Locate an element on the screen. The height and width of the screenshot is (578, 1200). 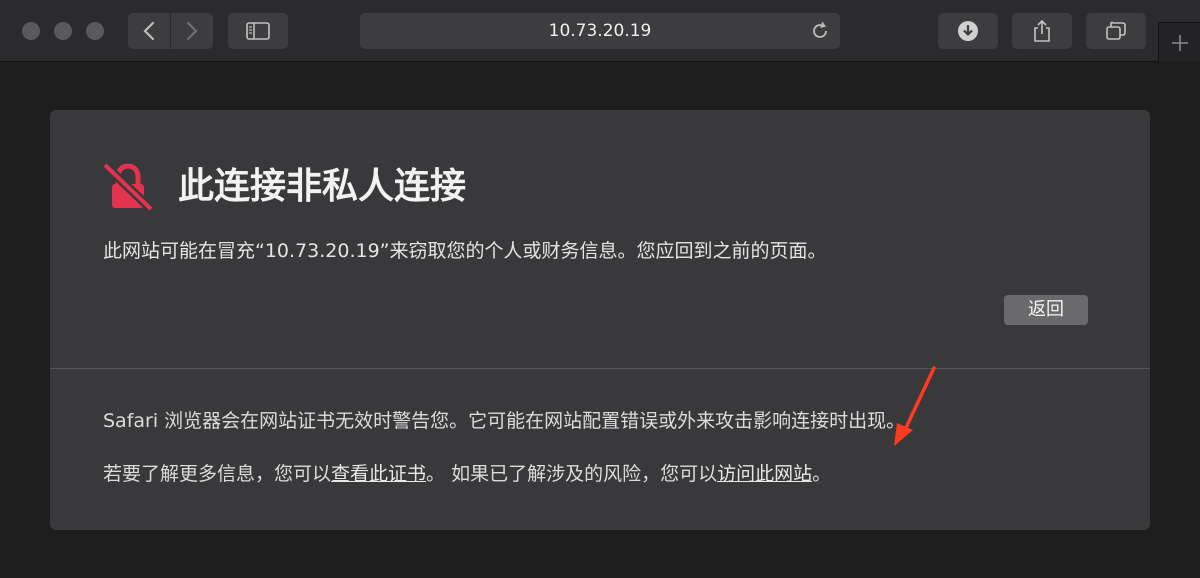
sidebar-icon is located at coordinates (258, 31).